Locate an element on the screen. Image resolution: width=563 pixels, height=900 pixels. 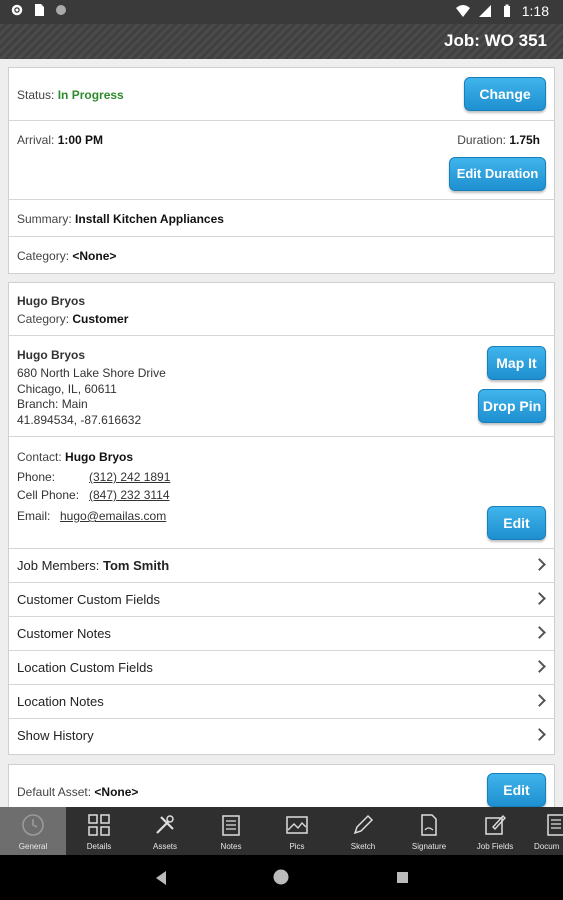
tab-label: Notes is located at coordinates (231, 846).